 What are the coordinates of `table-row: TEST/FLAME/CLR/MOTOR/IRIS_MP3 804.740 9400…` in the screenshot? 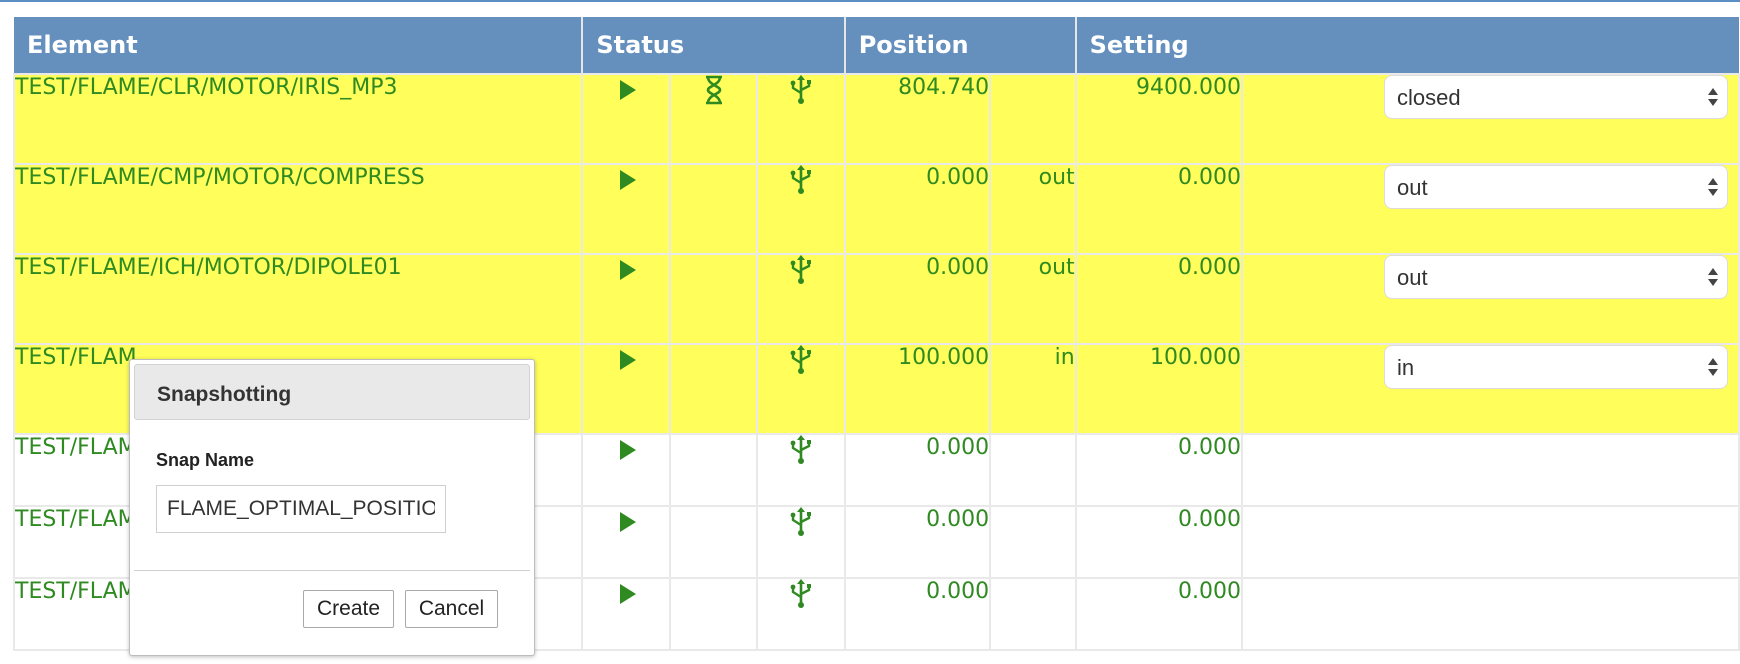 It's located at (876, 119).